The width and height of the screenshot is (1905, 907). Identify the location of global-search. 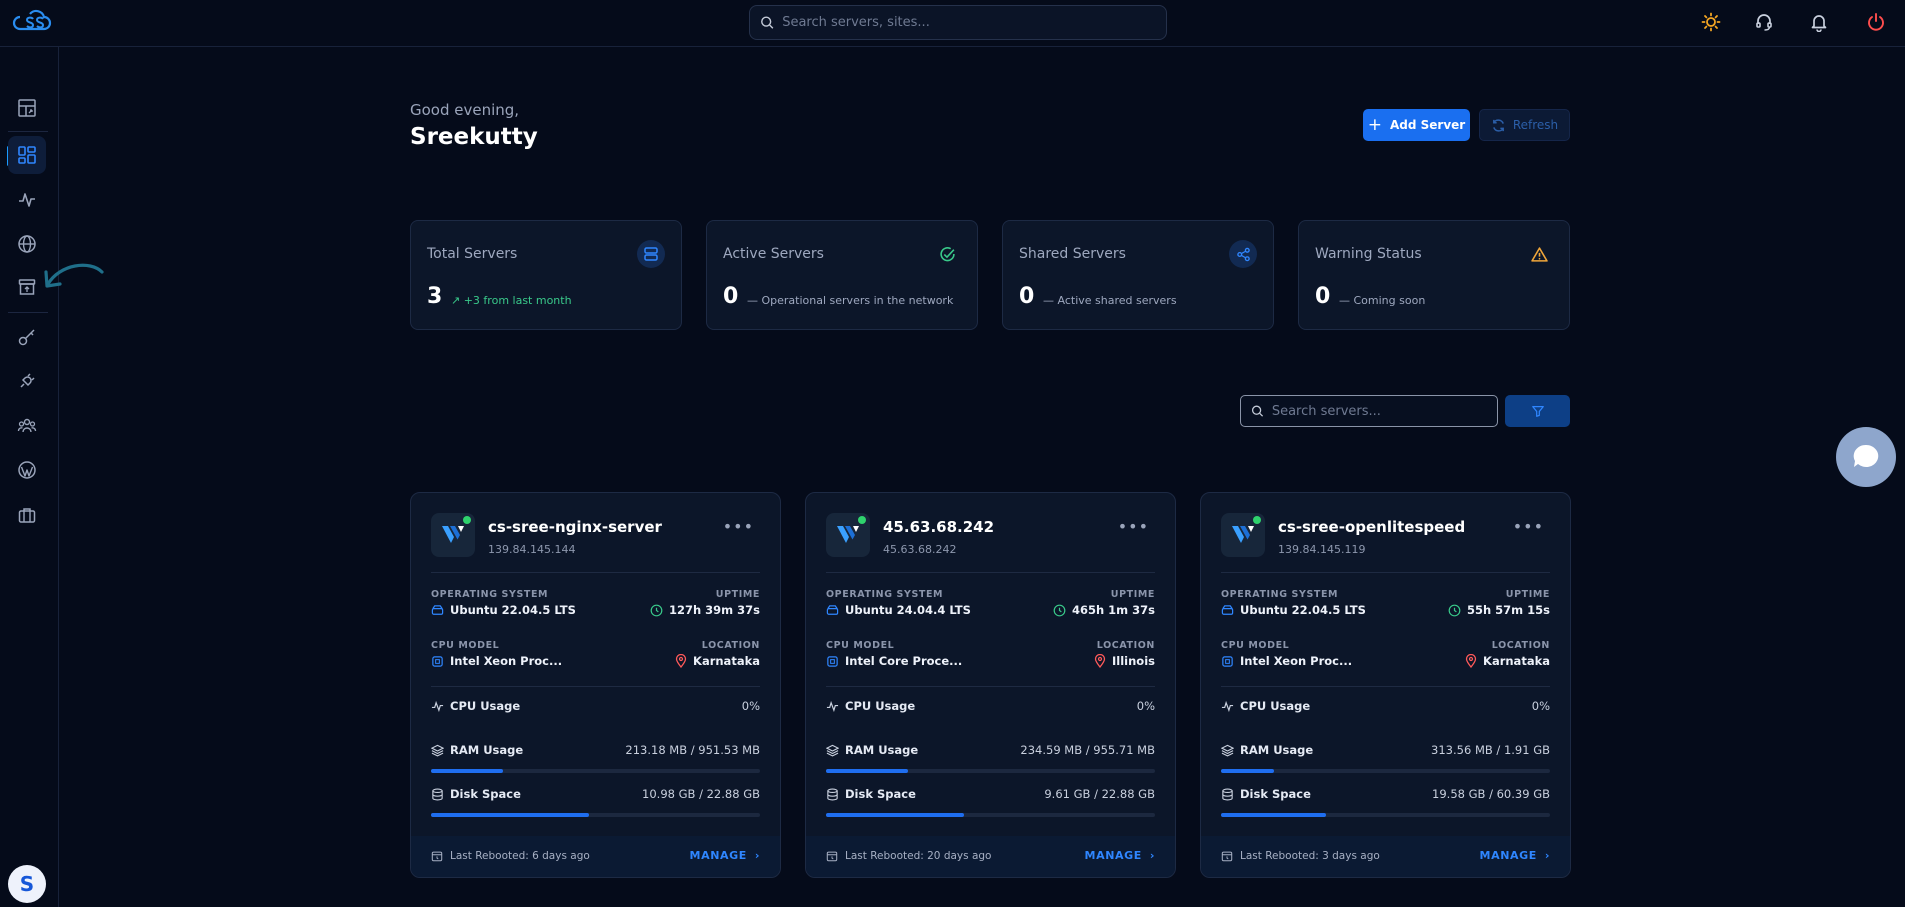
(958, 22).